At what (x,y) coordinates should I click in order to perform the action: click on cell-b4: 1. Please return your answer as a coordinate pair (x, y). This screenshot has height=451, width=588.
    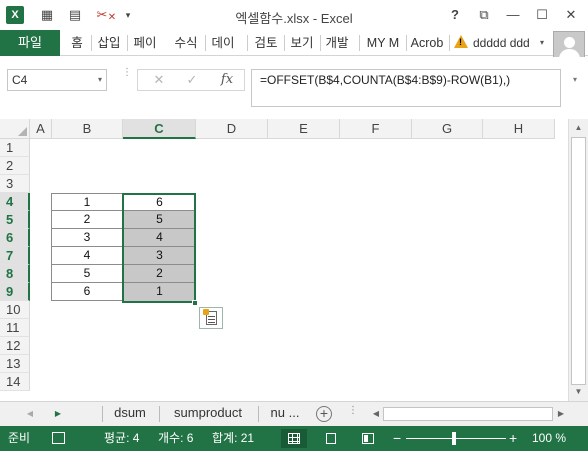
    Looking at the image, I should click on (87, 202).